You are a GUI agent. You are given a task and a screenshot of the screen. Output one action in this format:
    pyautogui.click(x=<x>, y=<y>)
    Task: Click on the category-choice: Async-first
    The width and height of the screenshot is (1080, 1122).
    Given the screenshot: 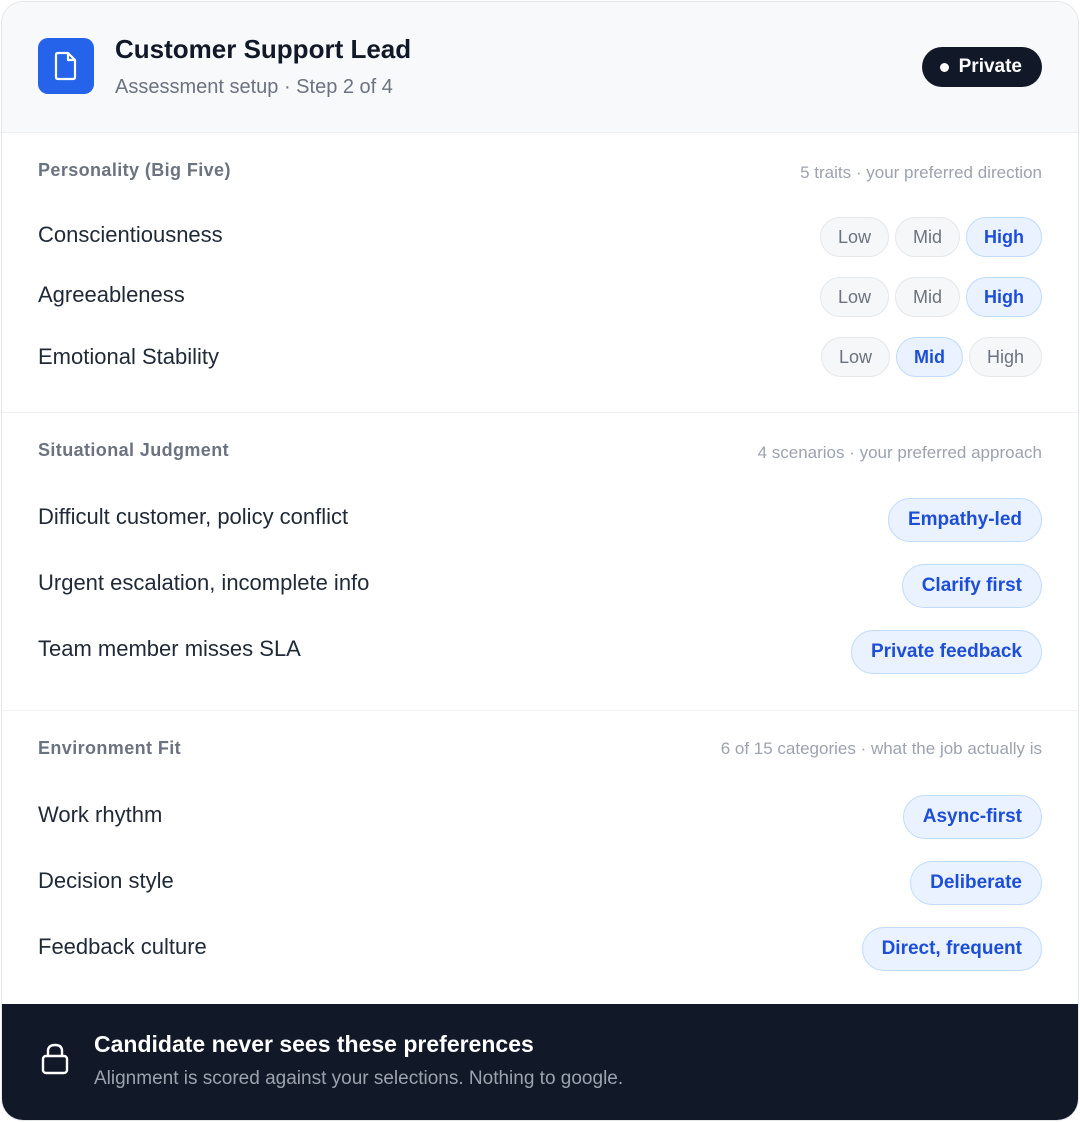 What is the action you would take?
    pyautogui.click(x=972, y=817)
    